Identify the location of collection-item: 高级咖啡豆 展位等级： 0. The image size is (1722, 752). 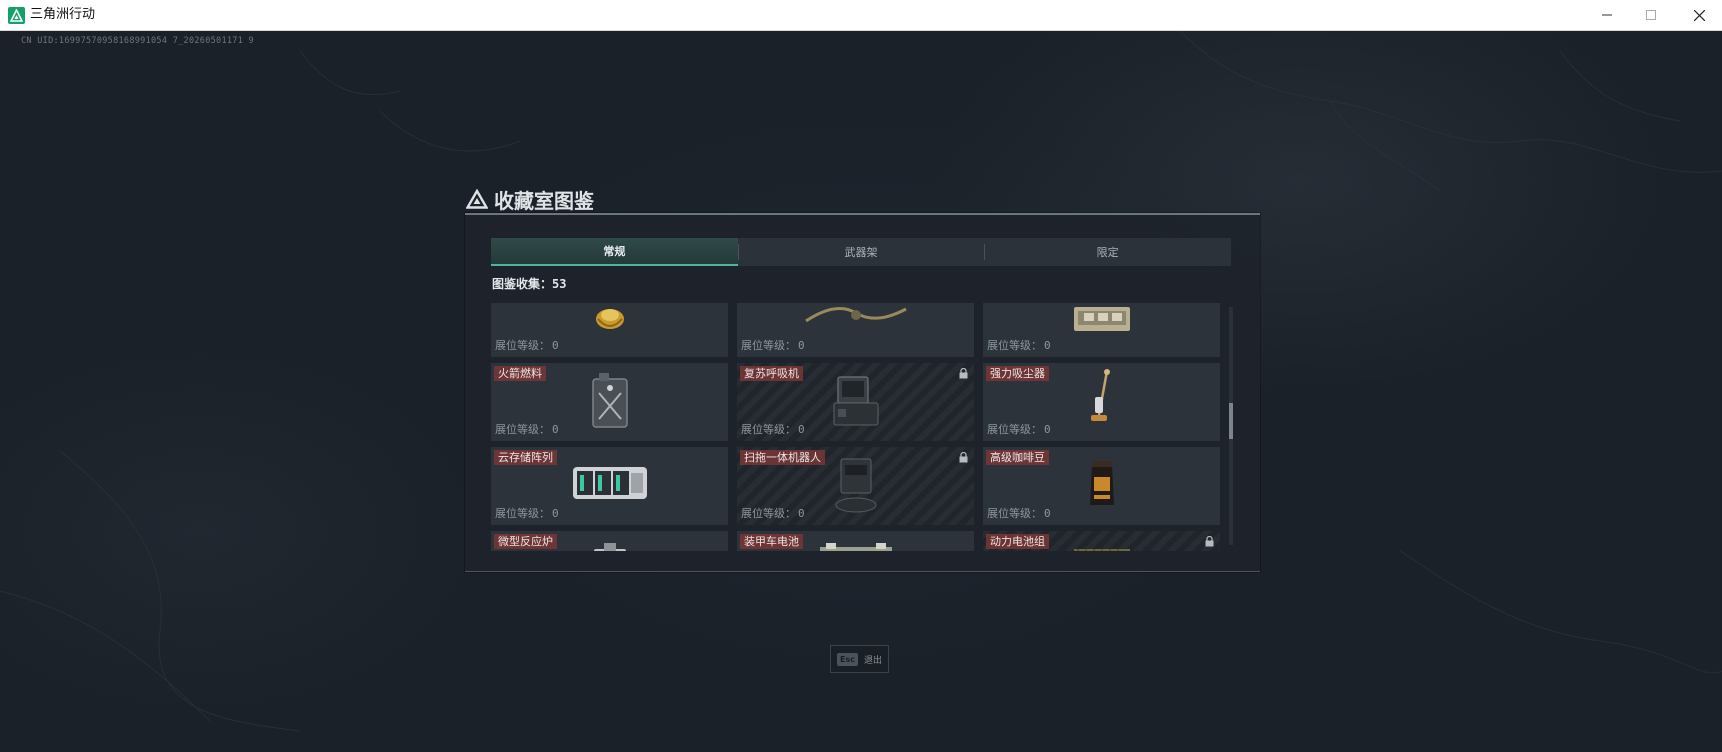
(1101, 486).